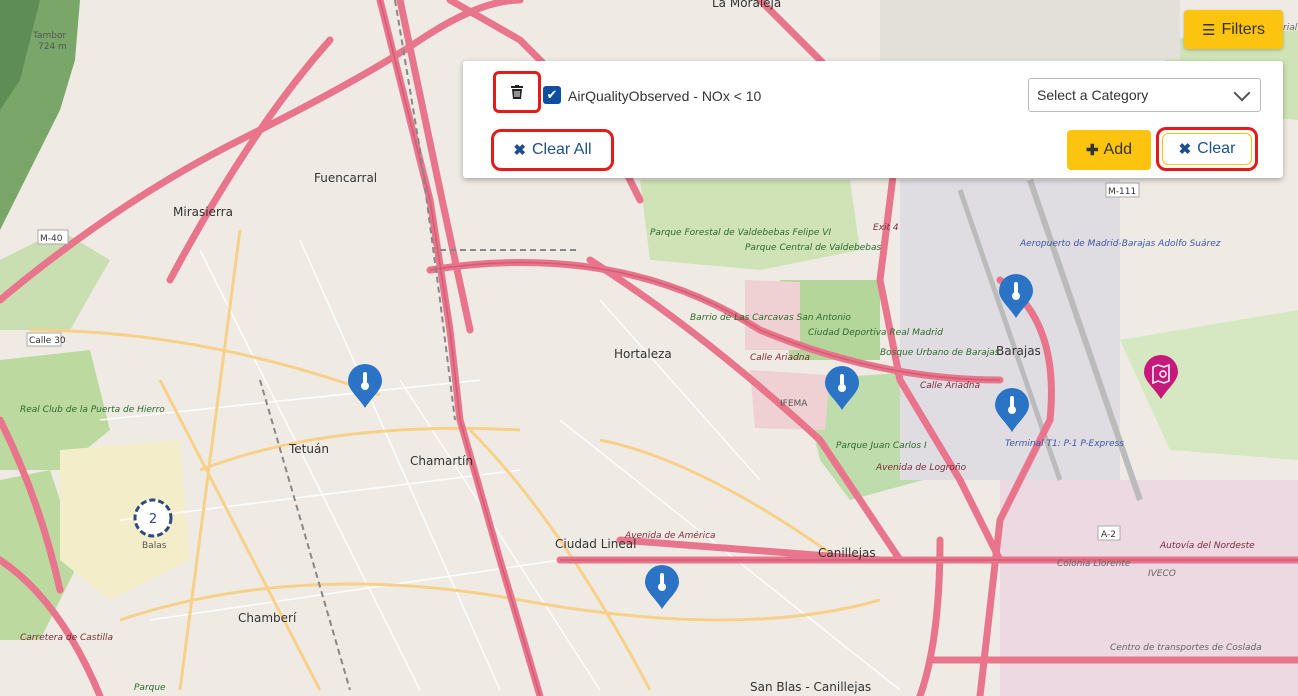 This screenshot has height=696, width=1298. Describe the element at coordinates (750, 225) in the screenshot. I see `map-park-valdebebas` at that location.